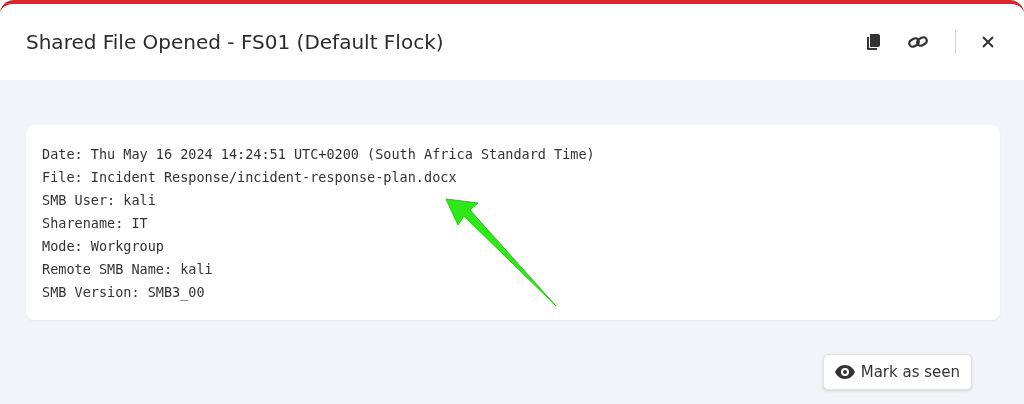 This screenshot has width=1024, height=404. Describe the element at coordinates (235, 42) in the screenshot. I see `dialog-title: Shared File Opened - FS01 (Default Flock)` at that location.